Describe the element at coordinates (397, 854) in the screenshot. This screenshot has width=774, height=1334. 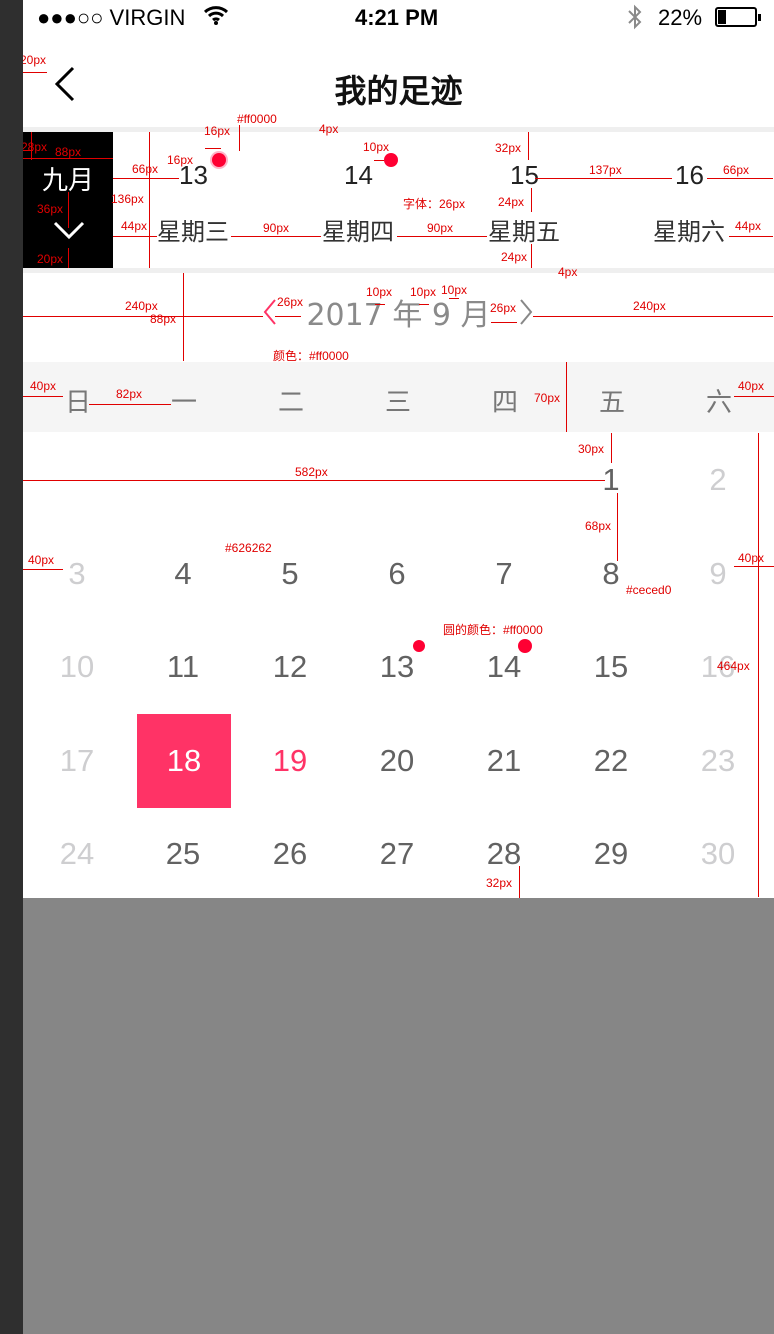
I see `calendar-day: 27` at that location.